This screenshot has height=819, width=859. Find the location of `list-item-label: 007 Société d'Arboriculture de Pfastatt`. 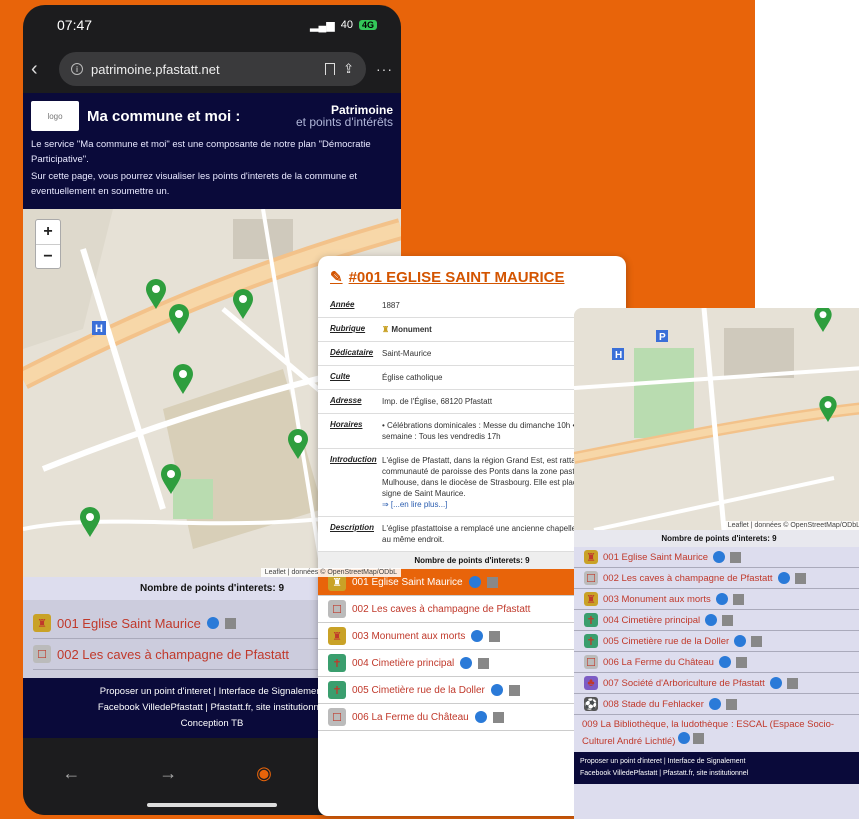

list-item-label: 007 Société d'Arboriculture de Pfastatt is located at coordinates (684, 683).